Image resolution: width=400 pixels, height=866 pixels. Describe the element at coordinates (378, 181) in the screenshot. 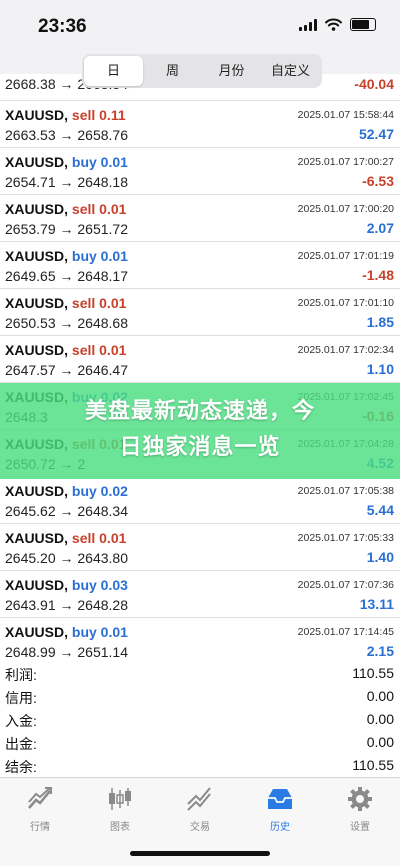

I see `trade-profit: -6.53` at that location.